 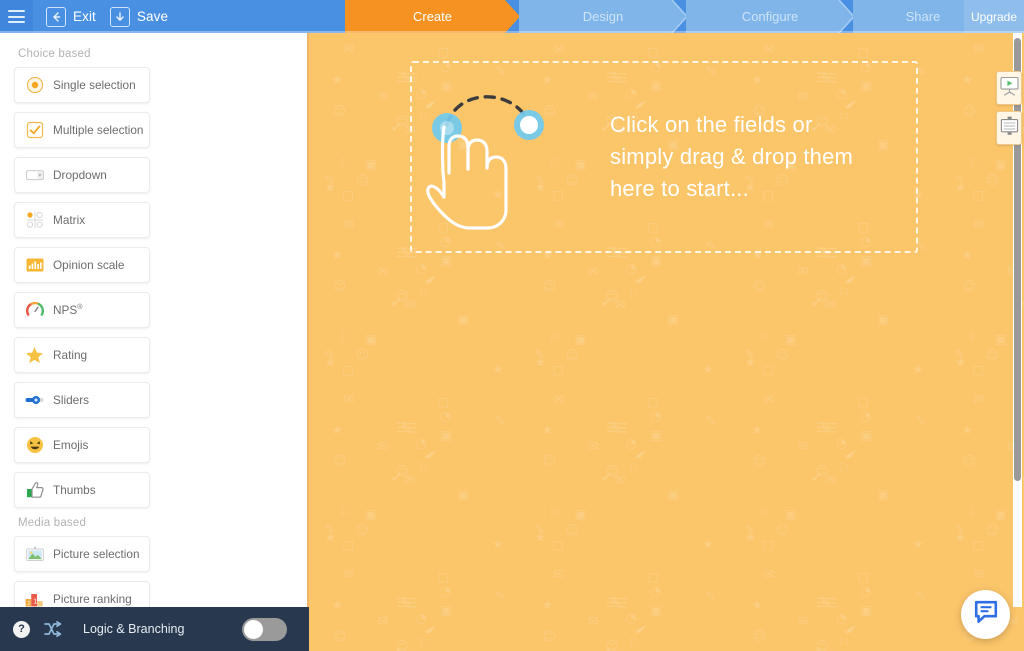 What do you see at coordinates (152, 16) in the screenshot?
I see `save-label: Save` at bounding box center [152, 16].